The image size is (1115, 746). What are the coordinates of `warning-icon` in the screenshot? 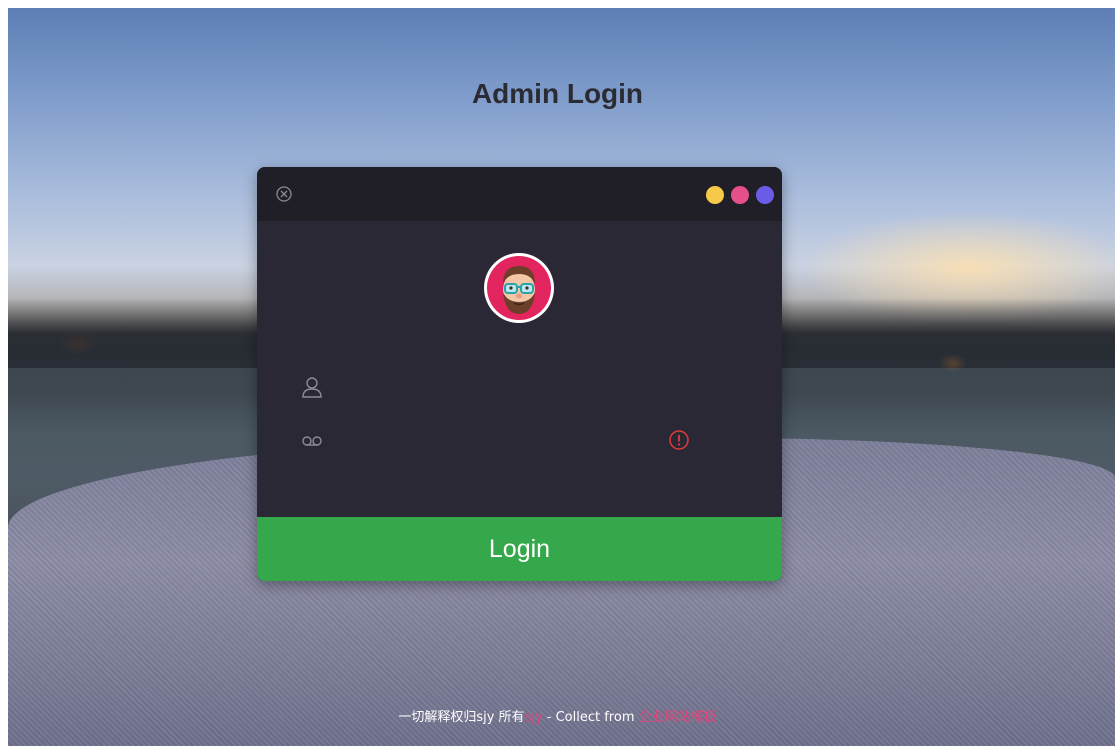 It's located at (679, 440).